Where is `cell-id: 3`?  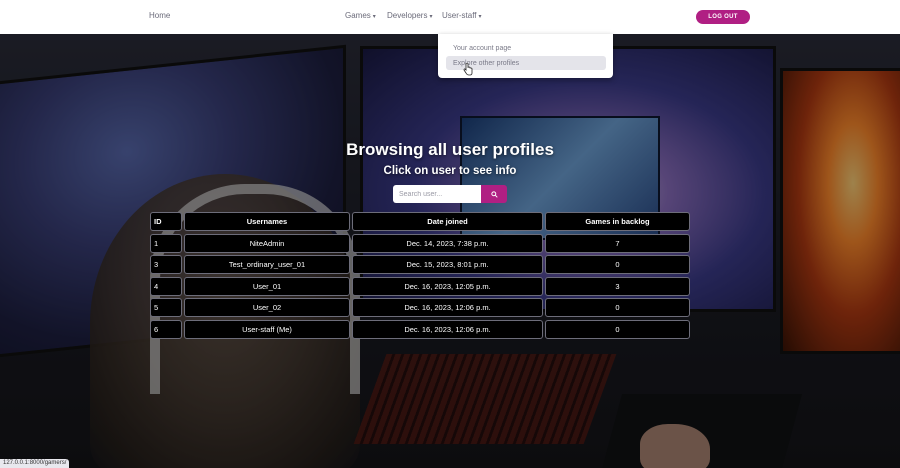 cell-id: 3 is located at coordinates (166, 264).